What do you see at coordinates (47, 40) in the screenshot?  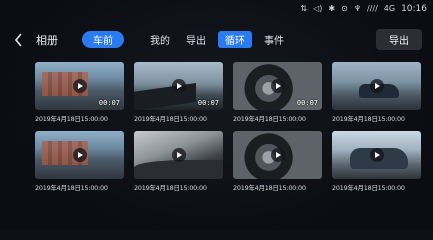 I see `page-title: 相册` at bounding box center [47, 40].